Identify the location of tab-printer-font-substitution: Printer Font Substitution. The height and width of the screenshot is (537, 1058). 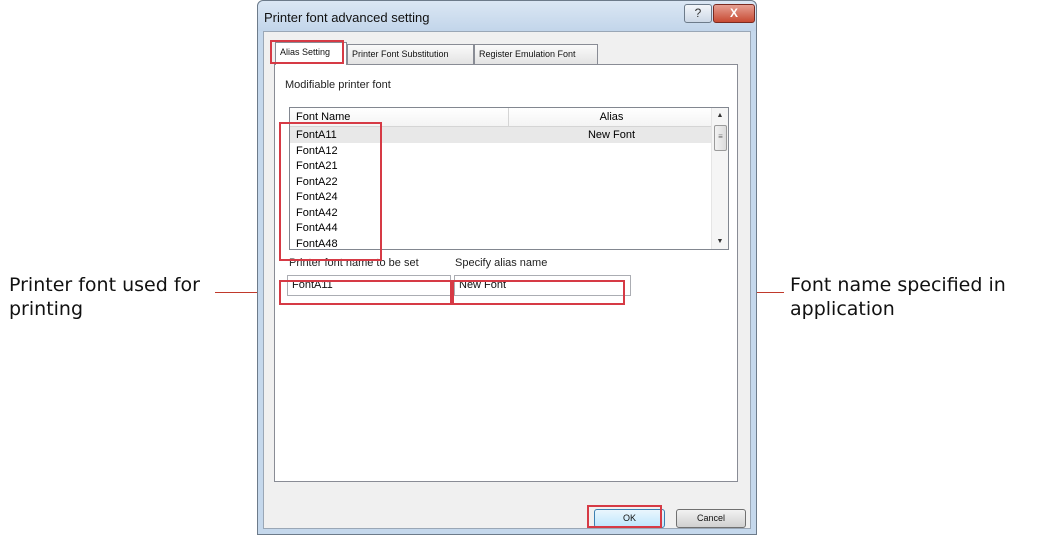
(410, 54).